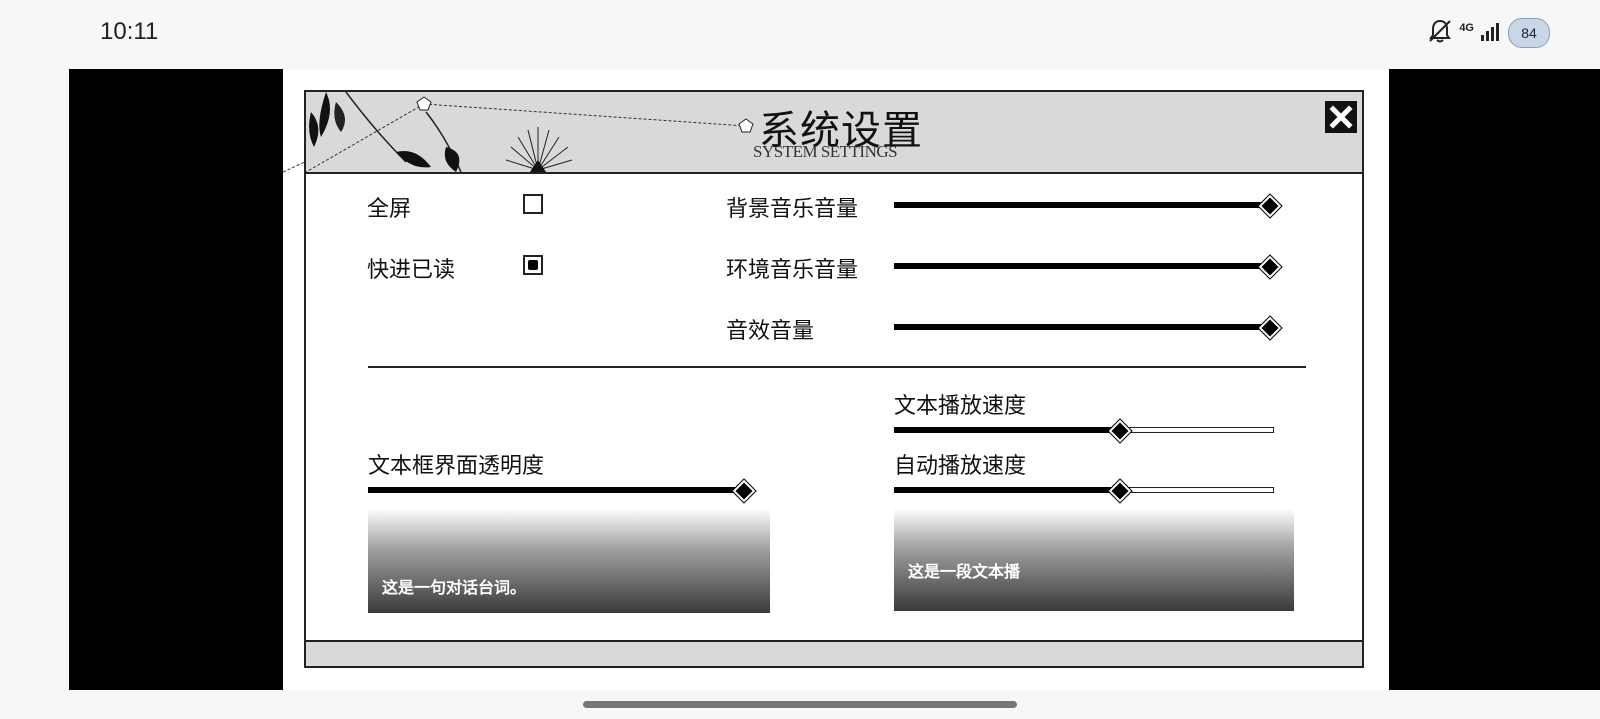  Describe the element at coordinates (825, 151) in the screenshot. I see `dialog-subtitle: SYSTEM SETTINGS` at that location.